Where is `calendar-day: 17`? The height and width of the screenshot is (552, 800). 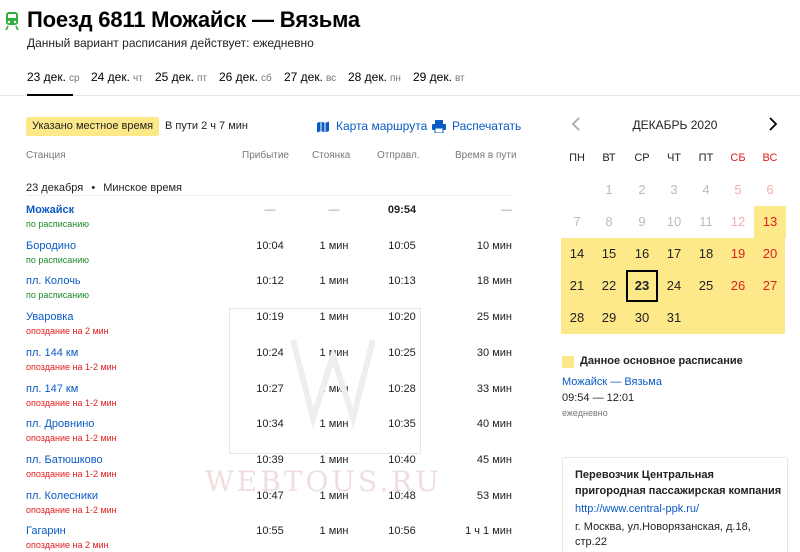
calendar-day: 17 is located at coordinates (674, 254).